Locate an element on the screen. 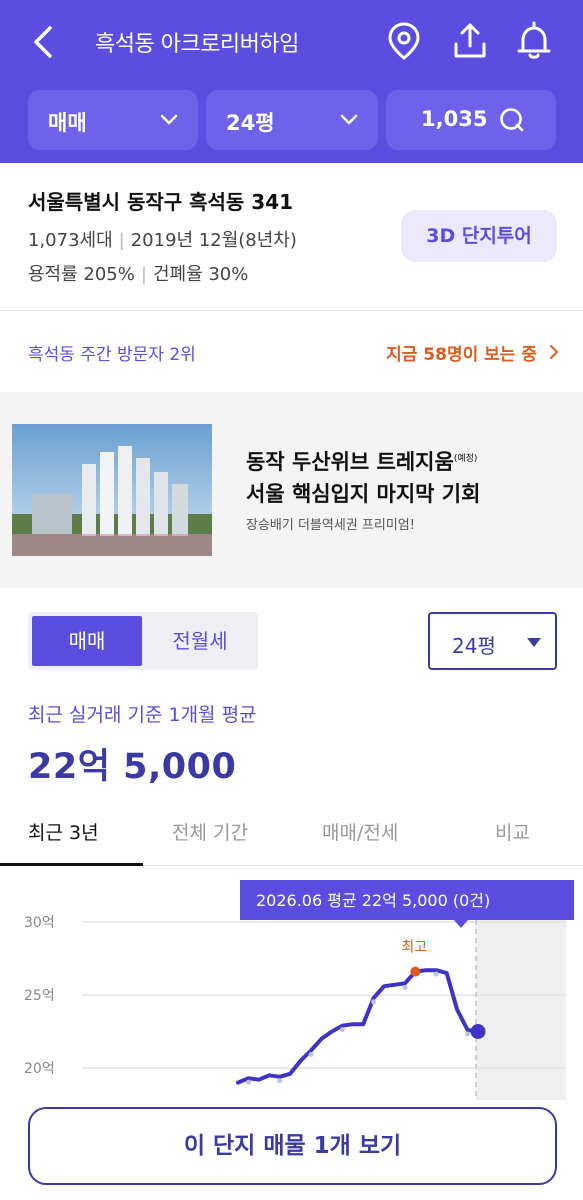 The width and height of the screenshot is (583, 1200). toggle-sale: 매매 is located at coordinates (87, 641).